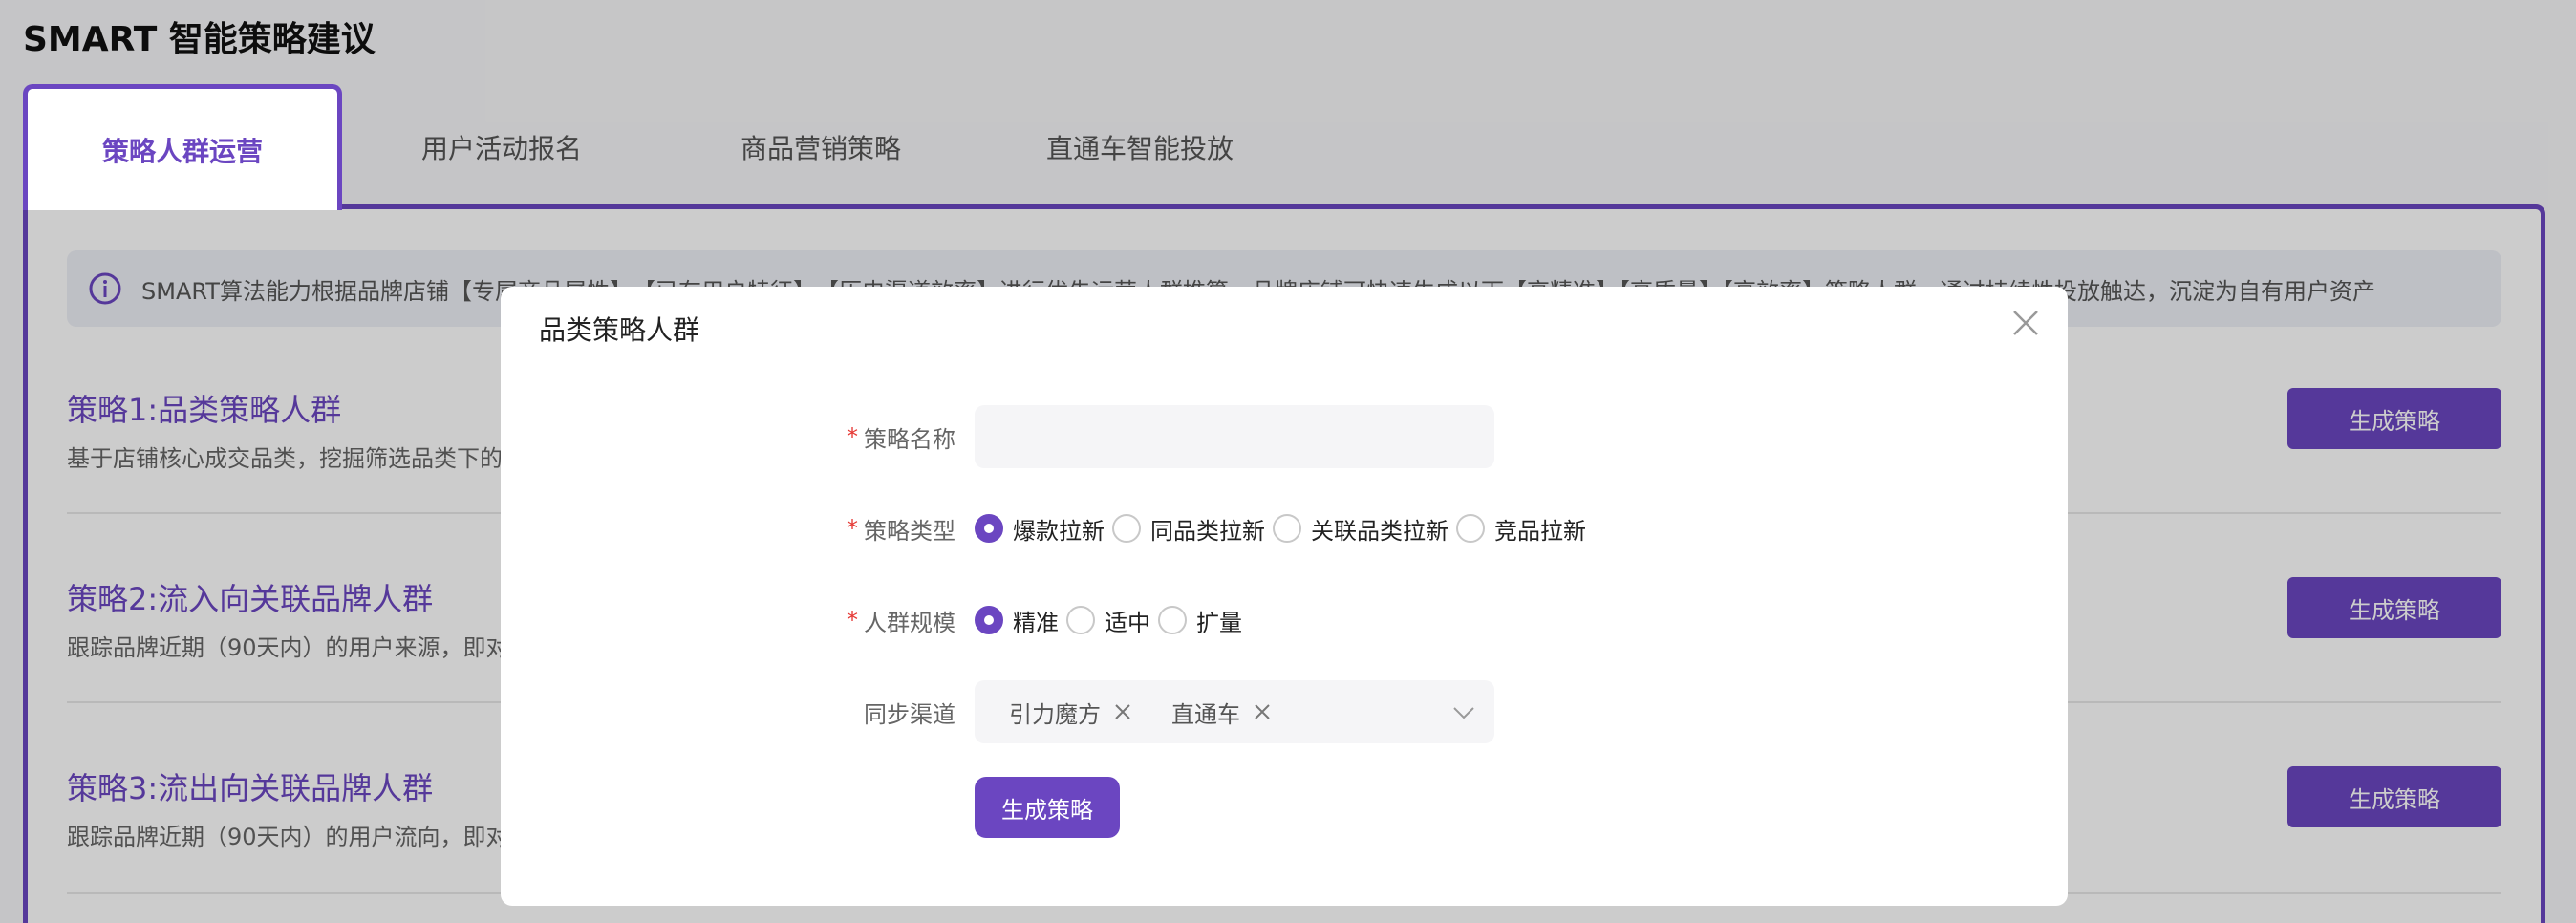  I want to click on generate-strategy-submit-button: 生成策略, so click(1047, 807).